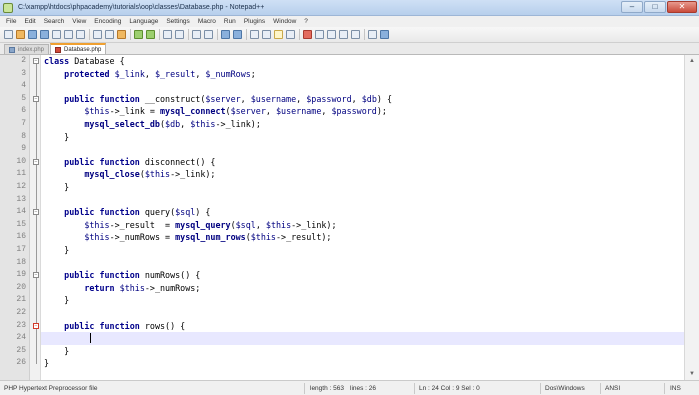 Image resolution: width=699 pixels, height=395 pixels. What do you see at coordinates (121, 34) in the screenshot?
I see `paste-icon` at bounding box center [121, 34].